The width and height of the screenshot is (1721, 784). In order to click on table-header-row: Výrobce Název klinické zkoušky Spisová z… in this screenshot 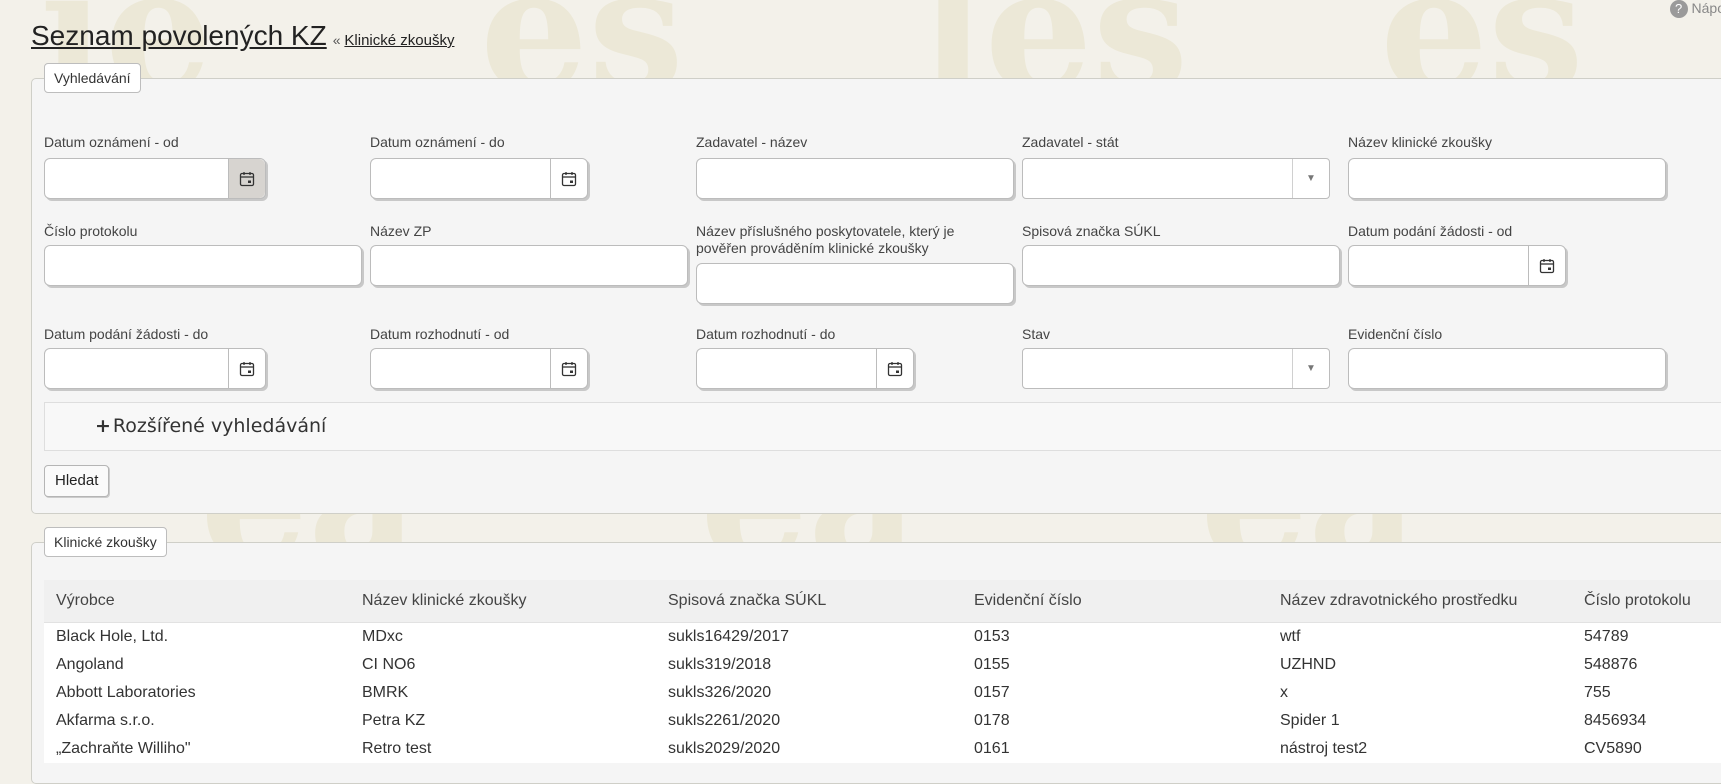, I will do `click(882, 601)`.